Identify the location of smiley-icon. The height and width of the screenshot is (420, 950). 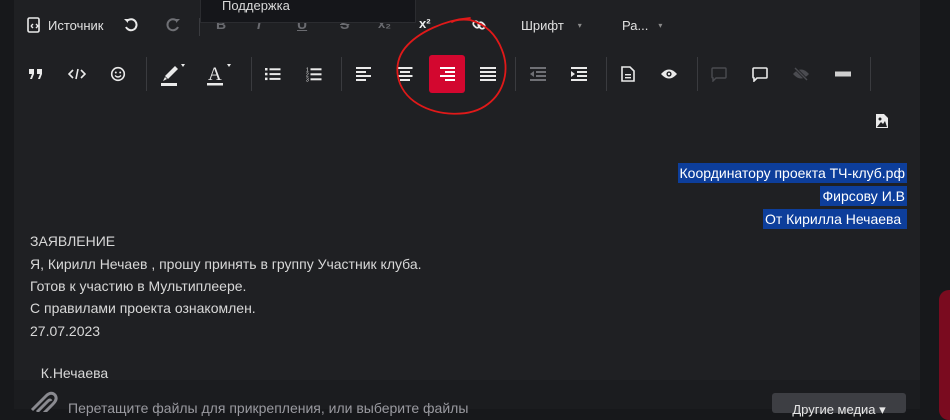
(118, 74).